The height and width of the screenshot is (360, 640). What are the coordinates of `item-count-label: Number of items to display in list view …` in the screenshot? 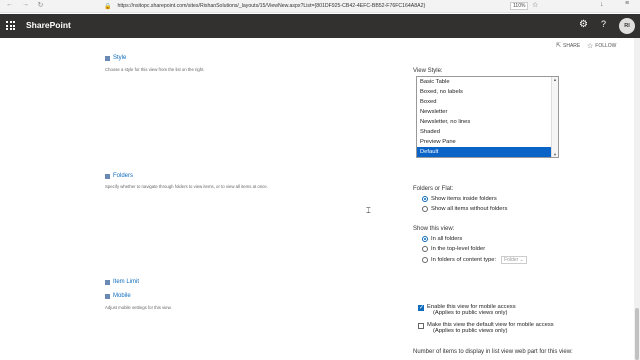 It's located at (493, 352).